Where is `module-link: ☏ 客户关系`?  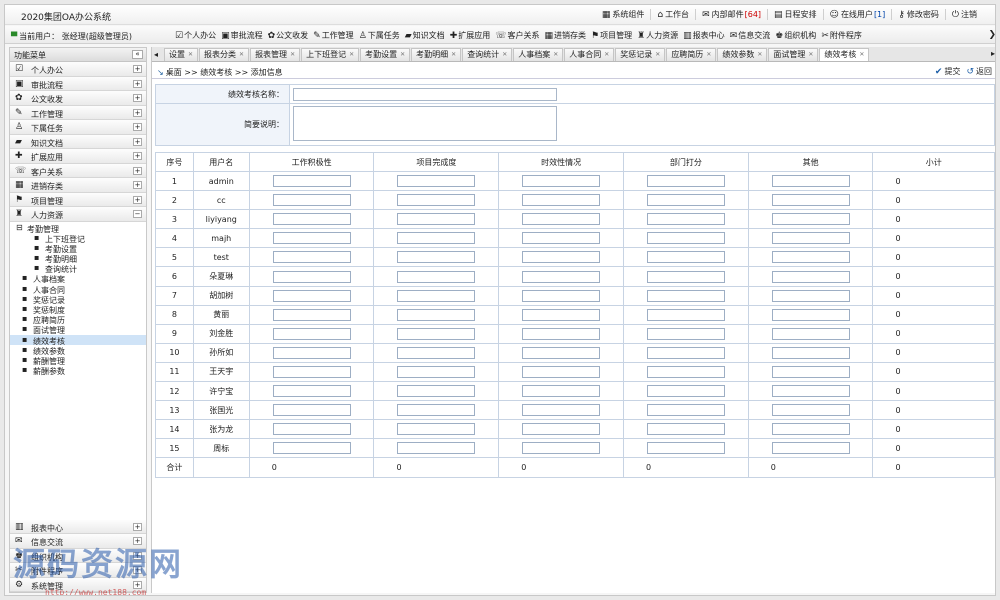 module-link: ☏ 客户关系 is located at coordinates (517, 35).